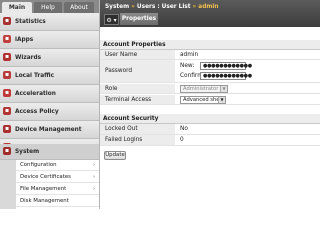 The image size is (320, 240). Describe the element at coordinates (7, 93) in the screenshot. I see `acceleration-icon: ▪` at that location.